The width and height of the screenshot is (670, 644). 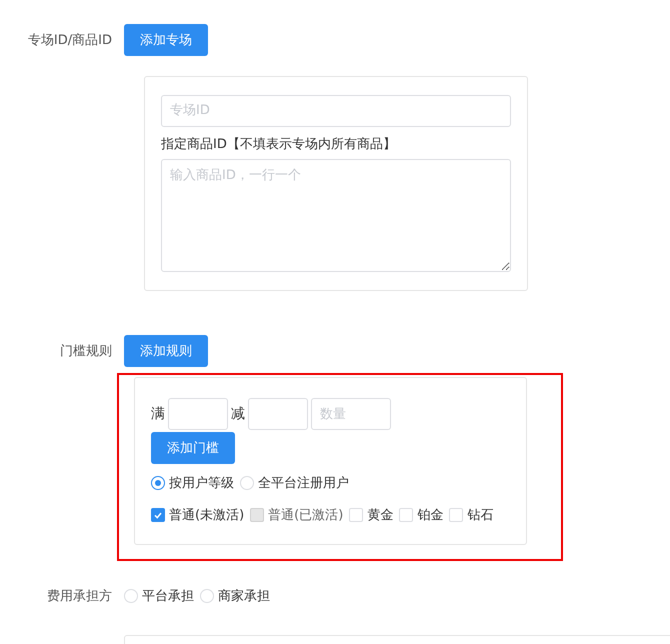 I want to click on field-label: 指定商品ID【不填表示专场内所有商品】, so click(x=279, y=144).